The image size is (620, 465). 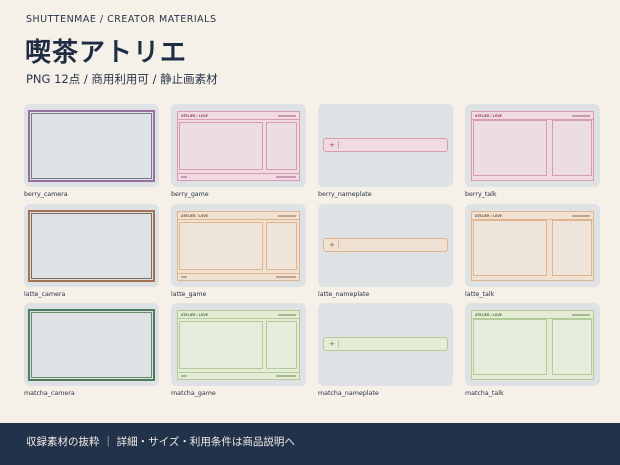 I want to click on page-title: 喫茶アトリエ, so click(x=106, y=53).